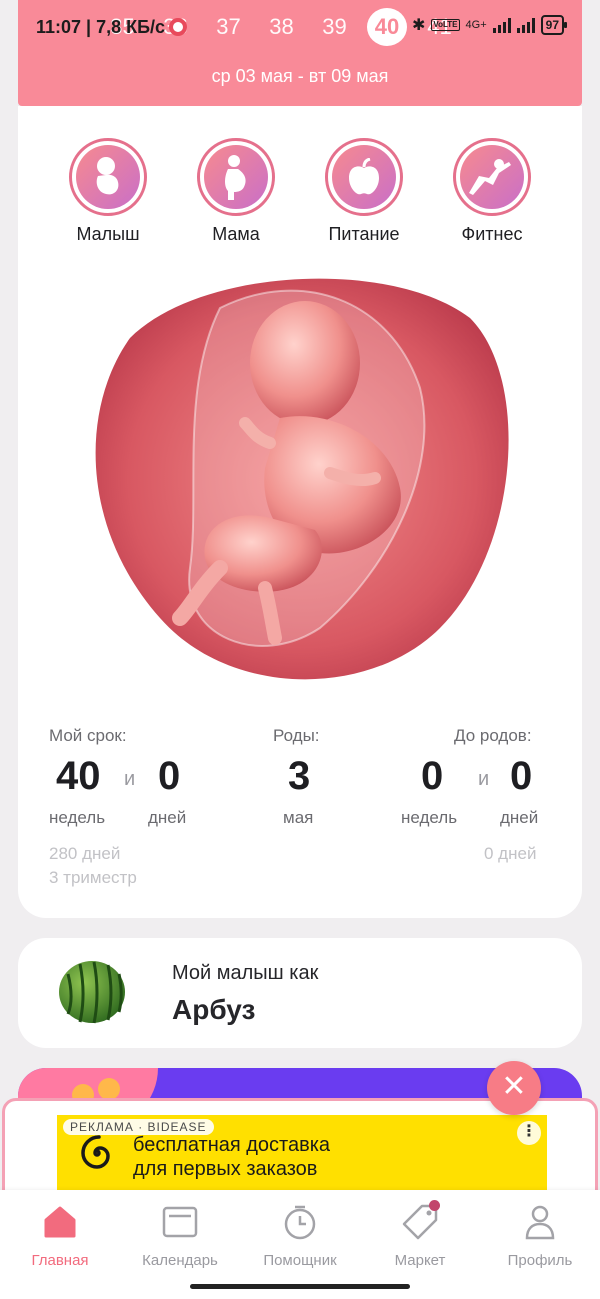 The width and height of the screenshot is (600, 1299). Describe the element at coordinates (420, 1260) in the screenshot. I see `nav-market-label: Маркет` at that location.